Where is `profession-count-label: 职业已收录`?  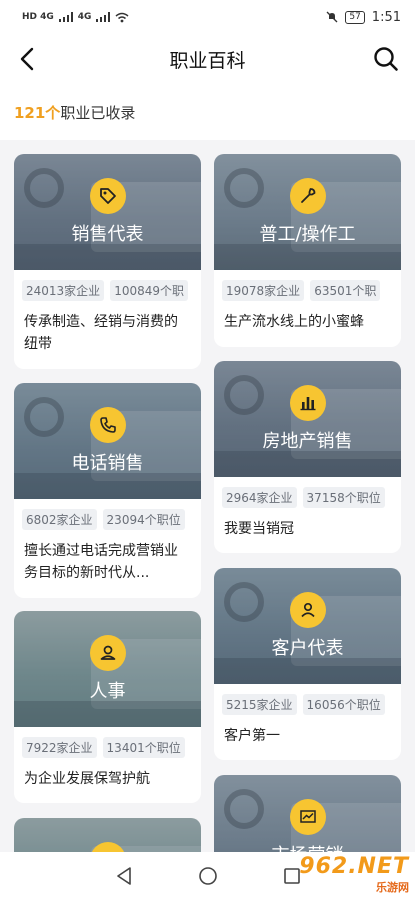
profession-count-label: 职业已收录 is located at coordinates (98, 112).